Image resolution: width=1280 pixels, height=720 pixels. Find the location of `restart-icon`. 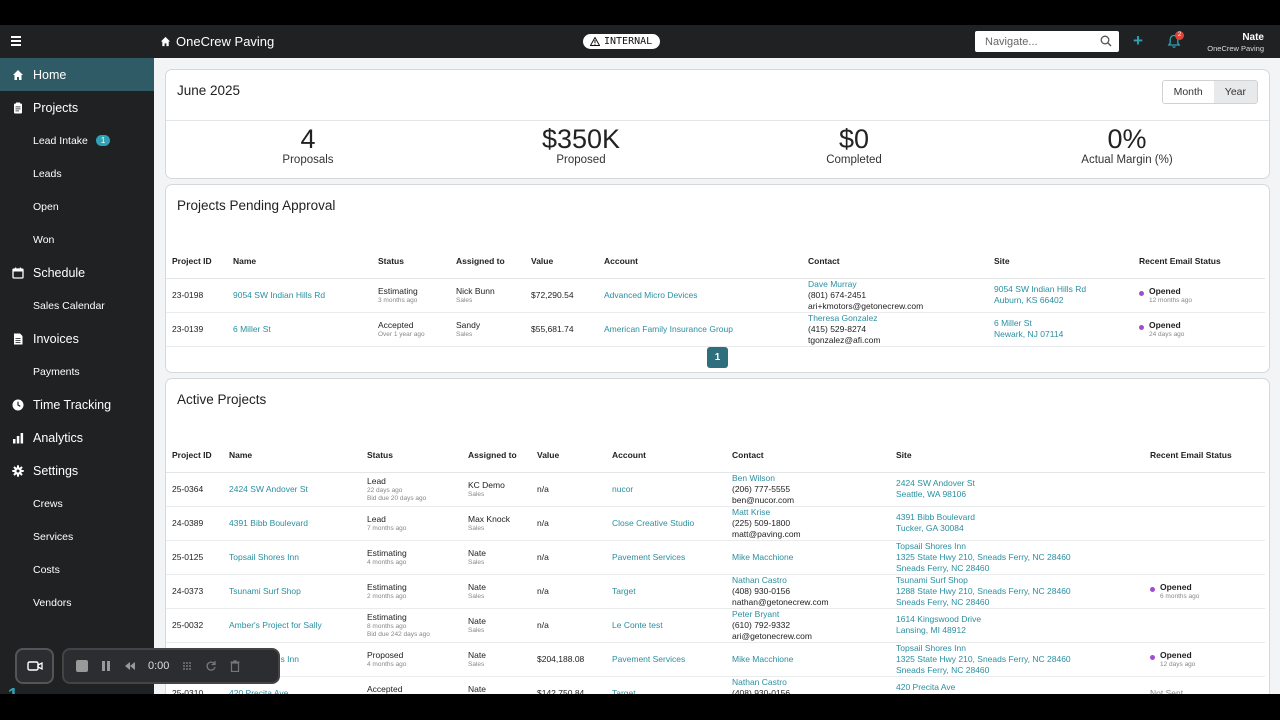

restart-icon is located at coordinates (211, 666).